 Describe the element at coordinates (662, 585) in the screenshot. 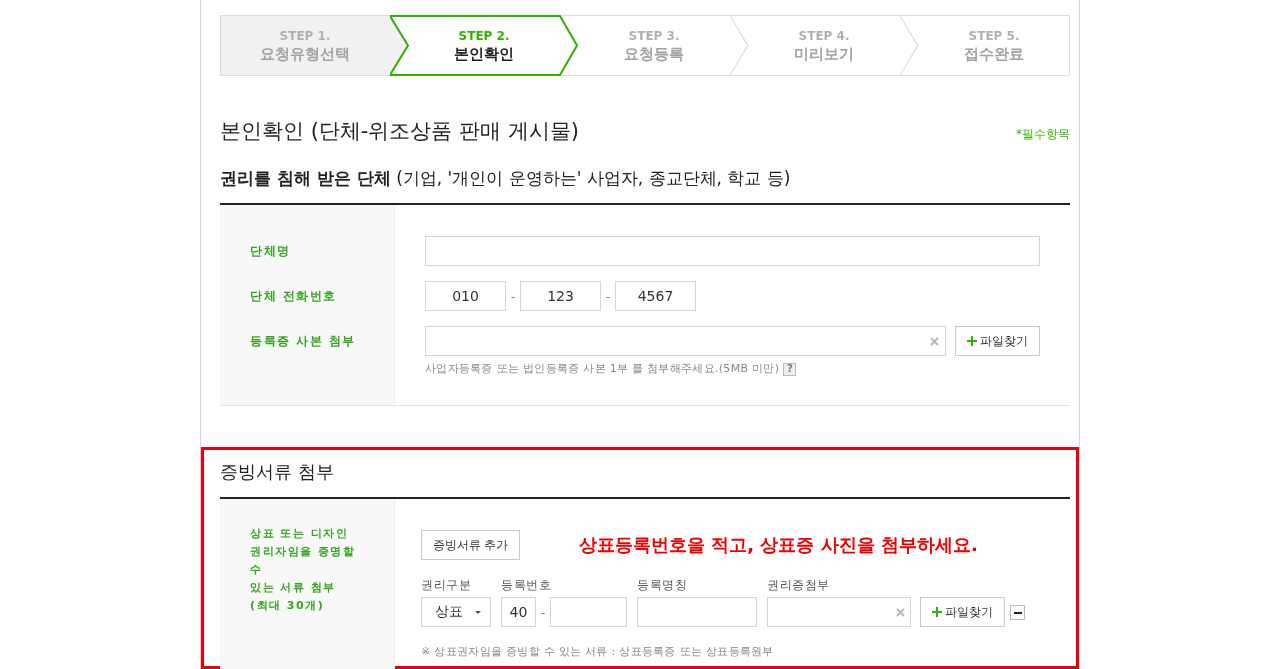

I see `column-label: 등록명칭` at that location.